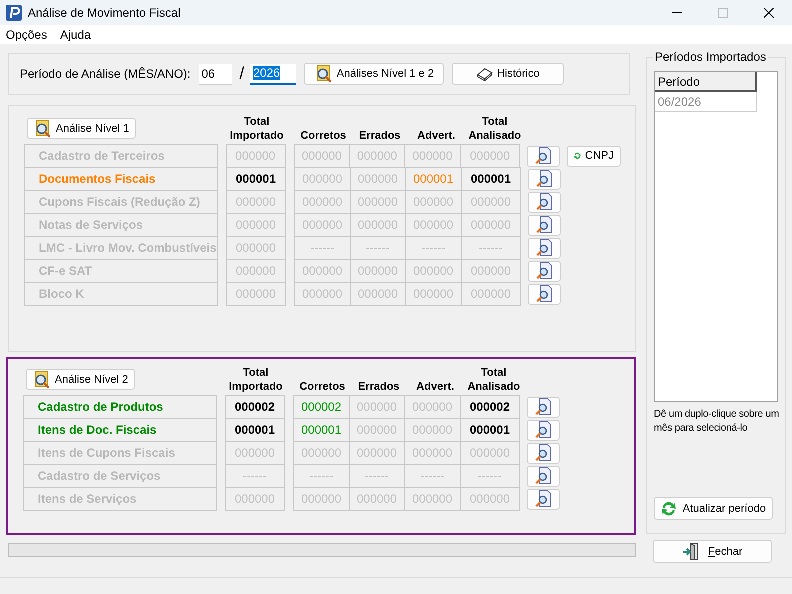  What do you see at coordinates (706, 82) in the screenshot?
I see `column-header: Período` at bounding box center [706, 82].